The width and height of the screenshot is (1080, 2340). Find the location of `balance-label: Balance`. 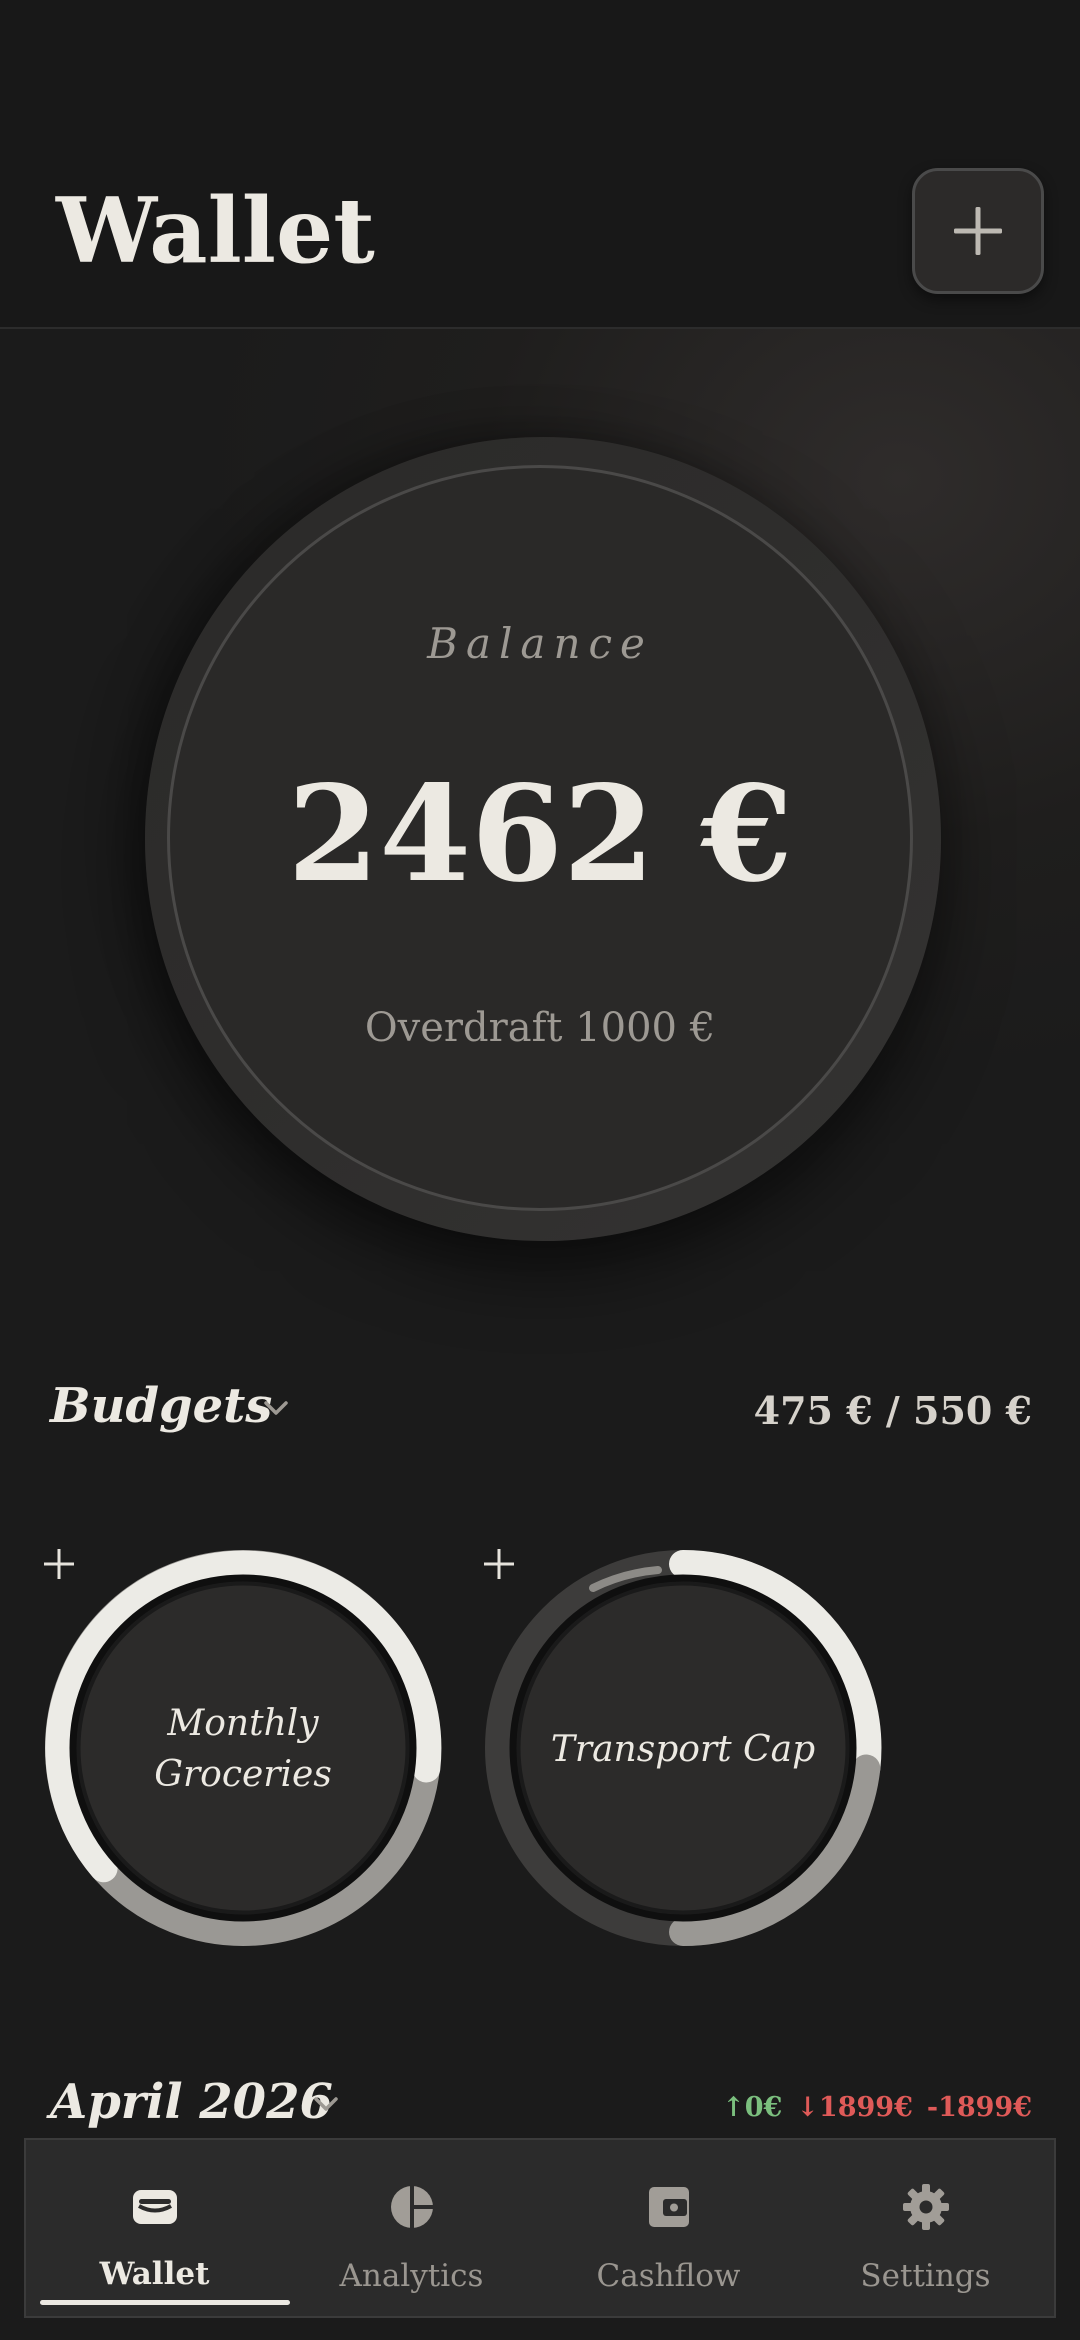

balance-label: Balance is located at coordinates (540, 643).